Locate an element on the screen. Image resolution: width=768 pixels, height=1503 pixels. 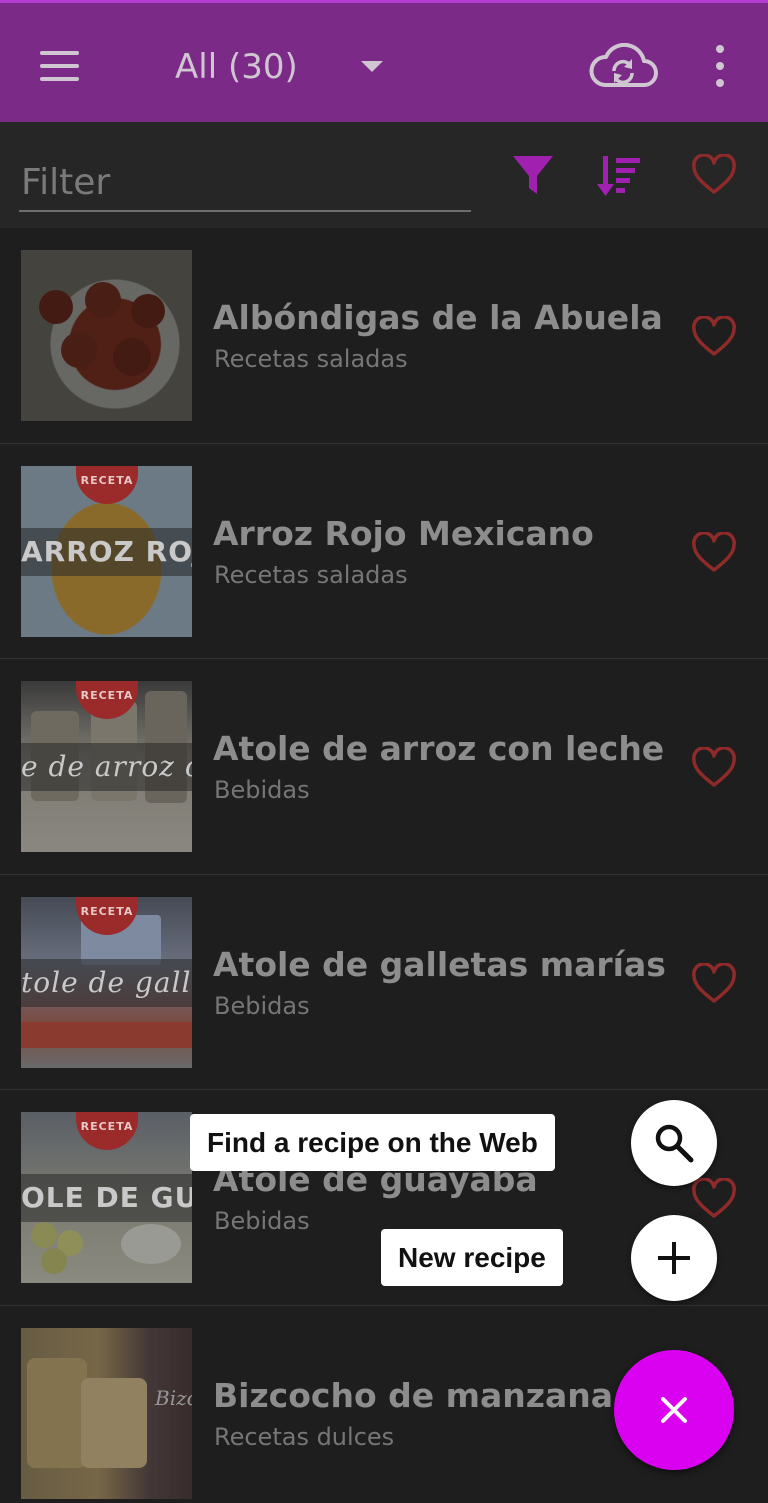
find-recipe-web-button is located at coordinates (674, 1143).